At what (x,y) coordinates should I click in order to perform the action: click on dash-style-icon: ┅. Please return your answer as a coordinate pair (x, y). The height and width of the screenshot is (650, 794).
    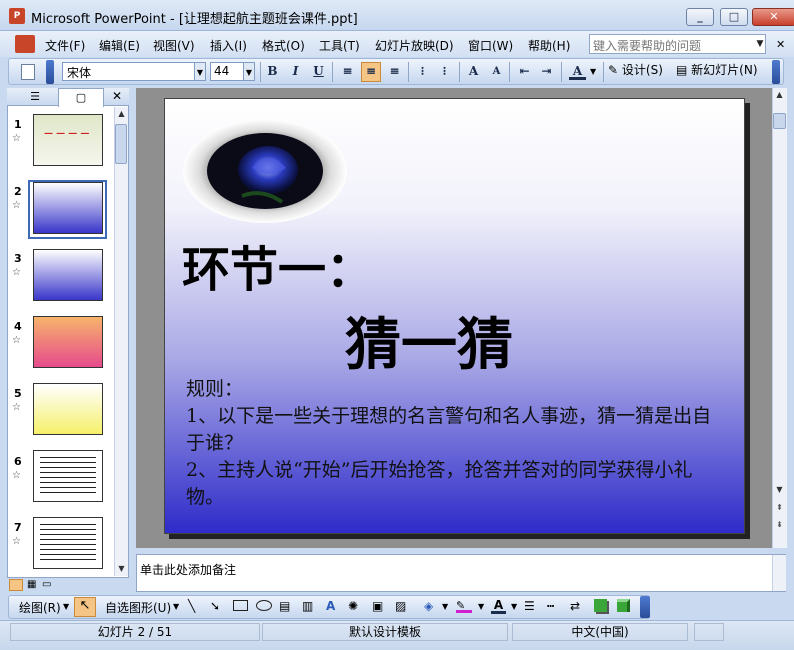
    Looking at the image, I should click on (550, 606).